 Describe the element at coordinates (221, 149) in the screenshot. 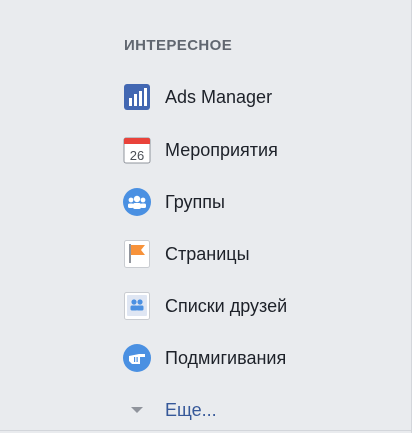

I see `sidebar-item-label: Мероприятия` at that location.